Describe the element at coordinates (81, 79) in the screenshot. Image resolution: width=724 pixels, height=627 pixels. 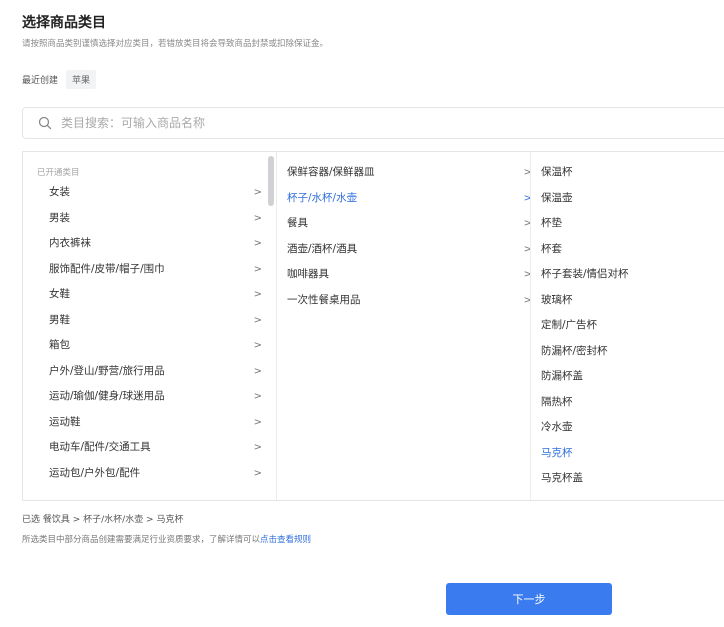
I see `recent-tag: 苹果` at that location.